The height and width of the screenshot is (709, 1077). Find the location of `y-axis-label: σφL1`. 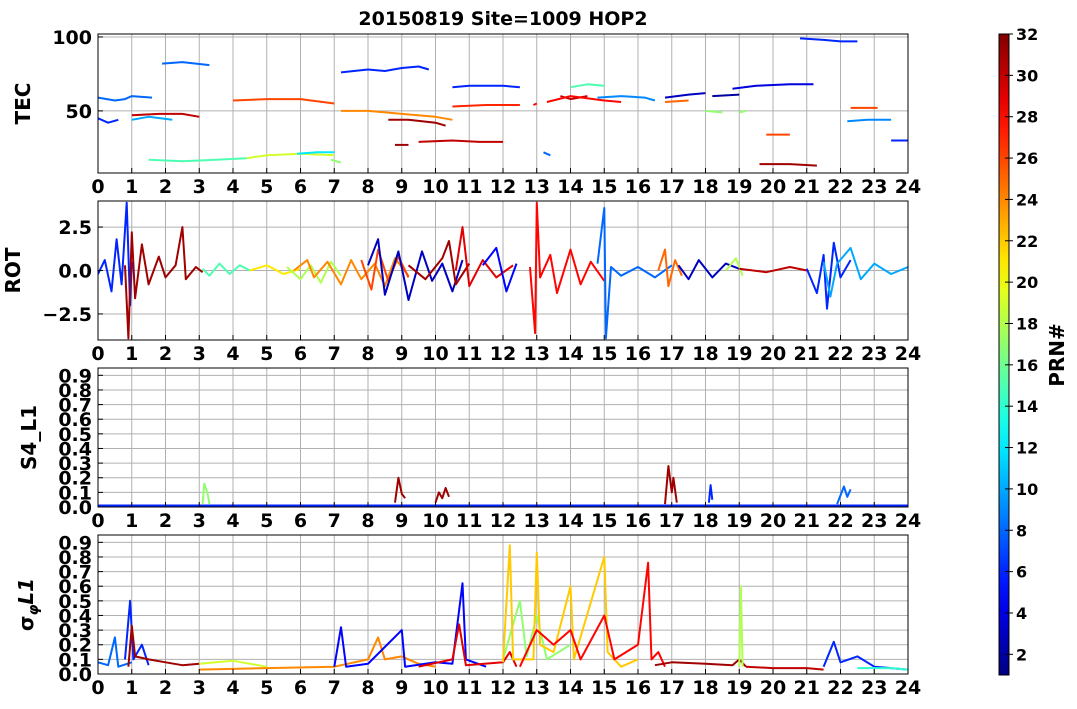

y-axis-label: σφL1 is located at coordinates (28, 604).